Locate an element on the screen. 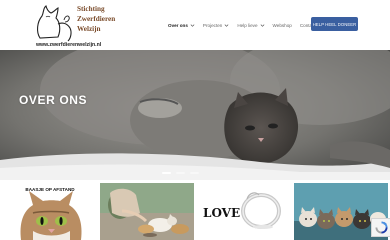 The width and height of the screenshot is (390, 240). tile-caption: BAASJE OP AFSTAND is located at coordinates (50, 189).